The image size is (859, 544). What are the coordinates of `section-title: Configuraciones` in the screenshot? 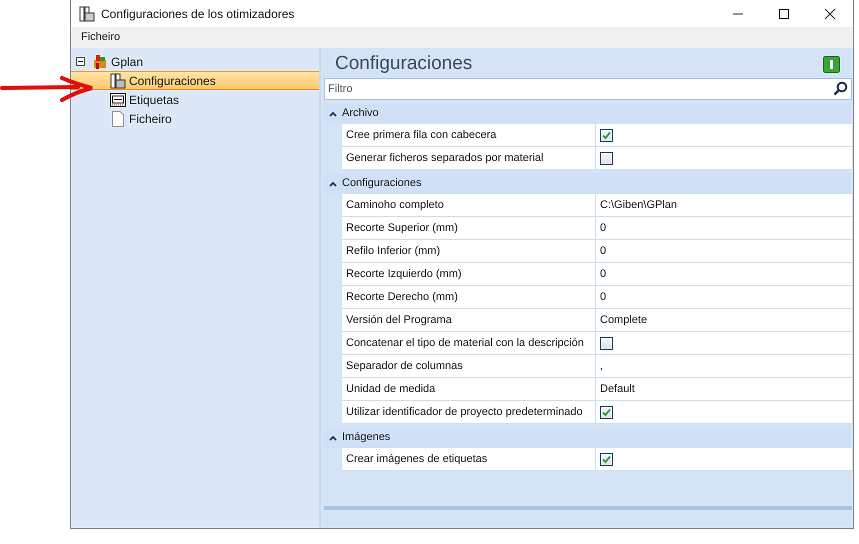 It's located at (382, 184).